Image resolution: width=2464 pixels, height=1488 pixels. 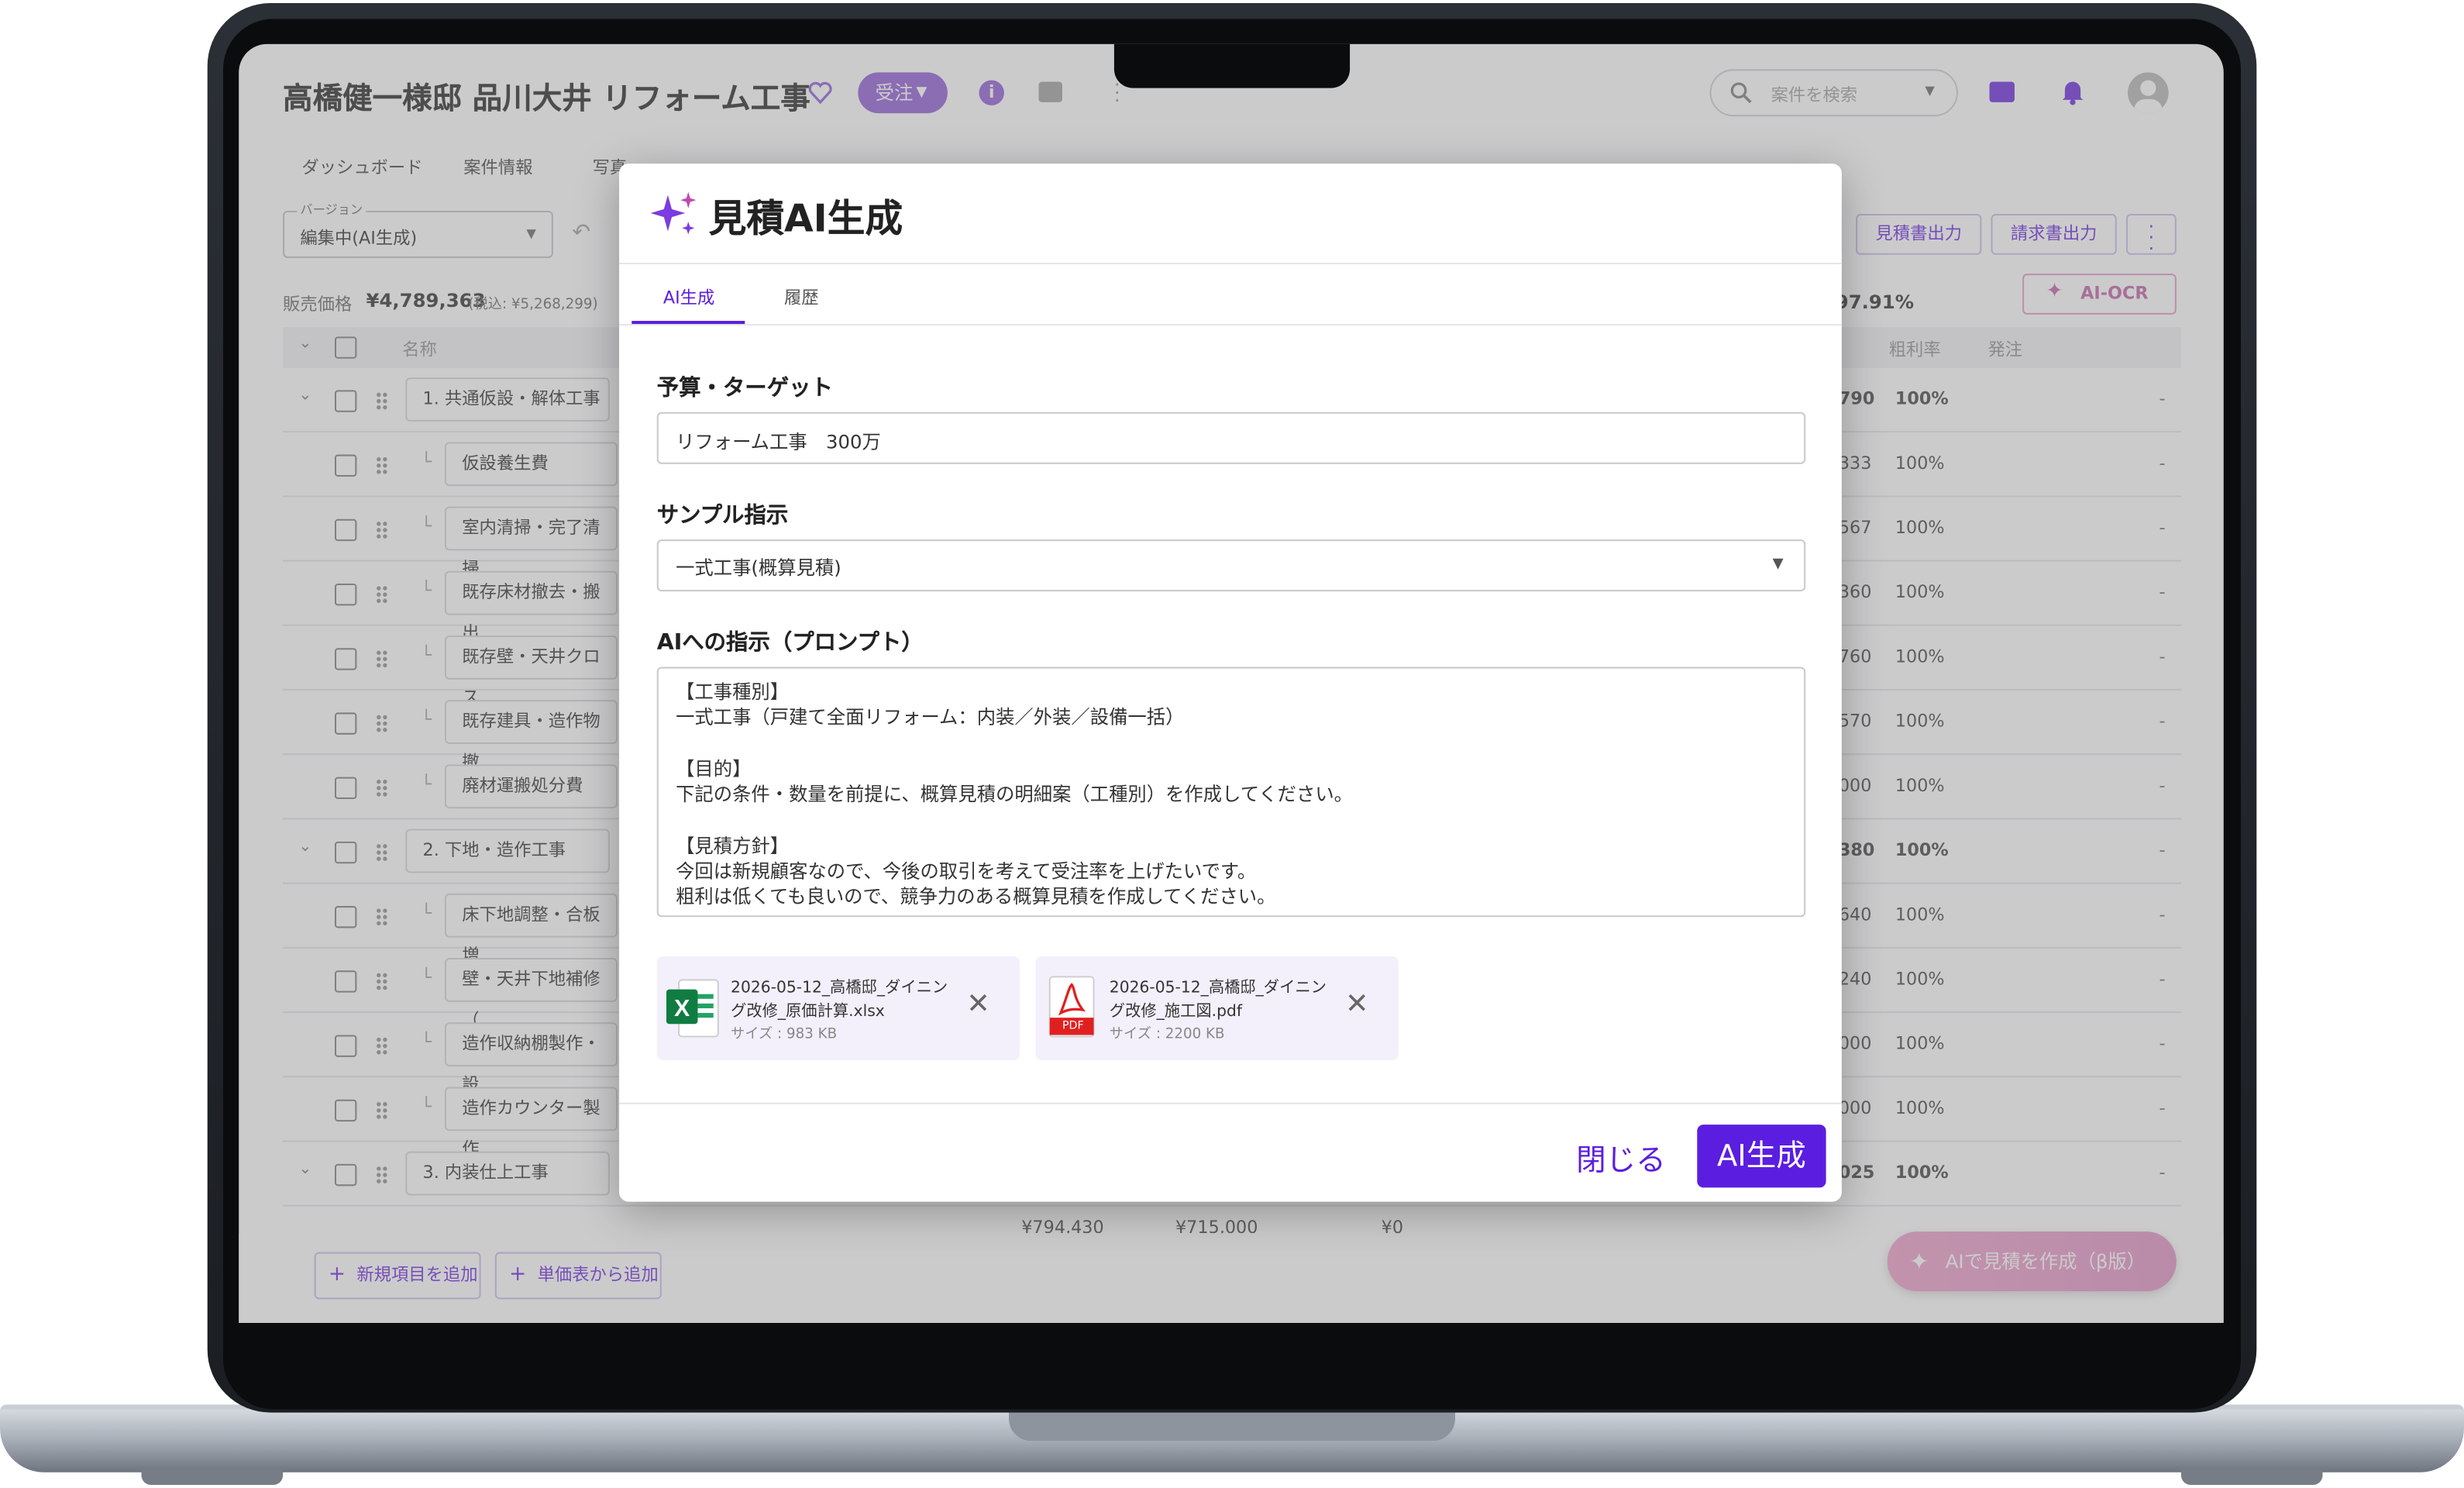 I want to click on prompt-line: 今回は新規顧客なので、今後の取引を考えて受注率を上げたいです。, so click(x=967, y=871).